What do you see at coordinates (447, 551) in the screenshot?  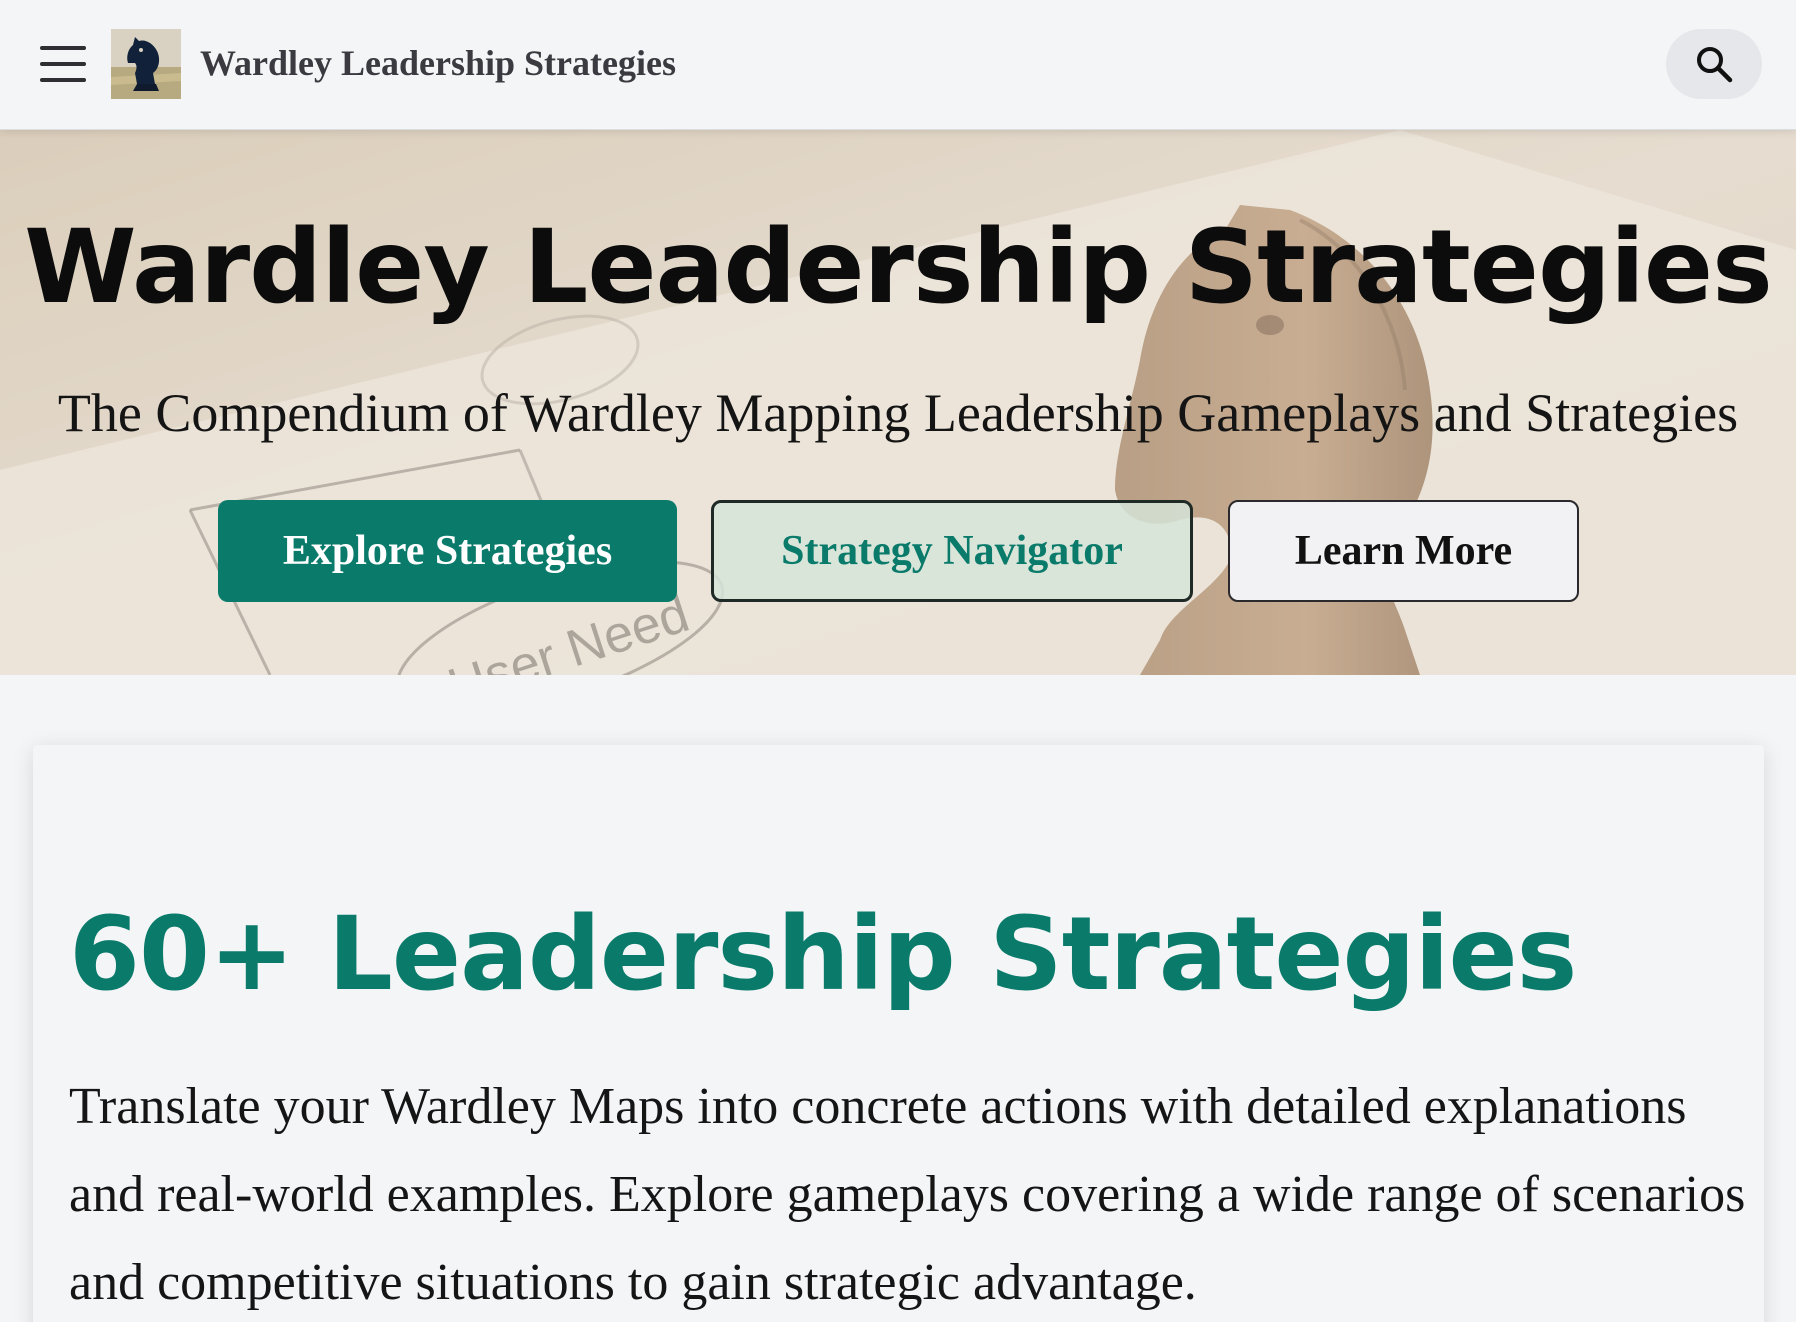 I see `explore-strategies-button: Explore Strategies` at bounding box center [447, 551].